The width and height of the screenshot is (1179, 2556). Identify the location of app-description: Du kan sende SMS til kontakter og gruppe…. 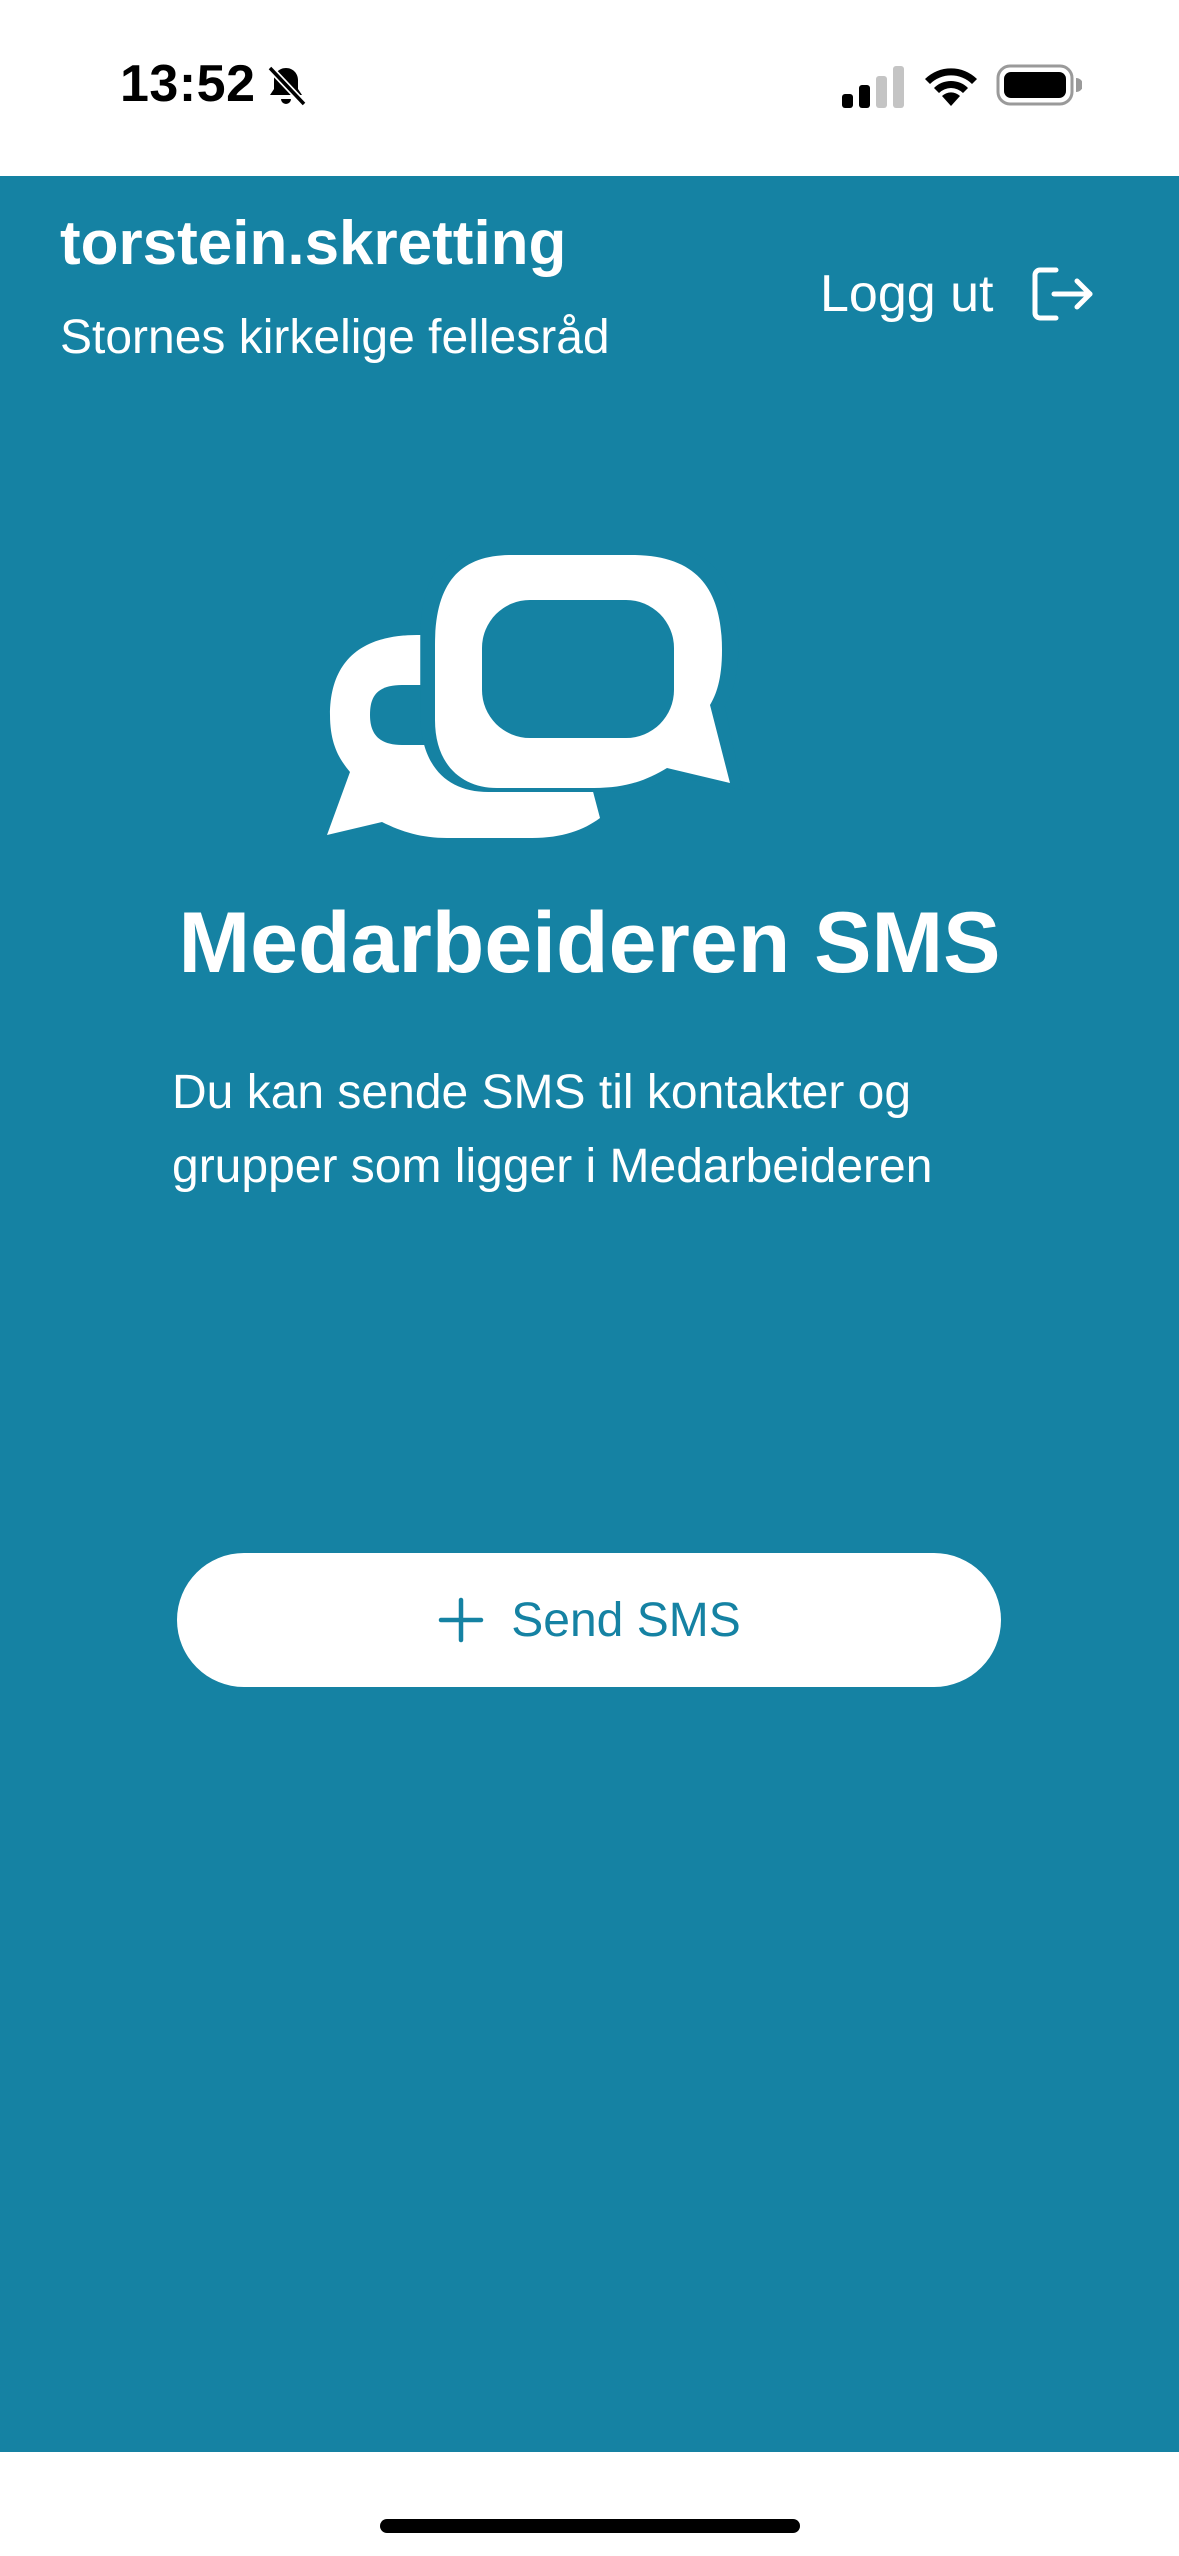
(552, 1129).